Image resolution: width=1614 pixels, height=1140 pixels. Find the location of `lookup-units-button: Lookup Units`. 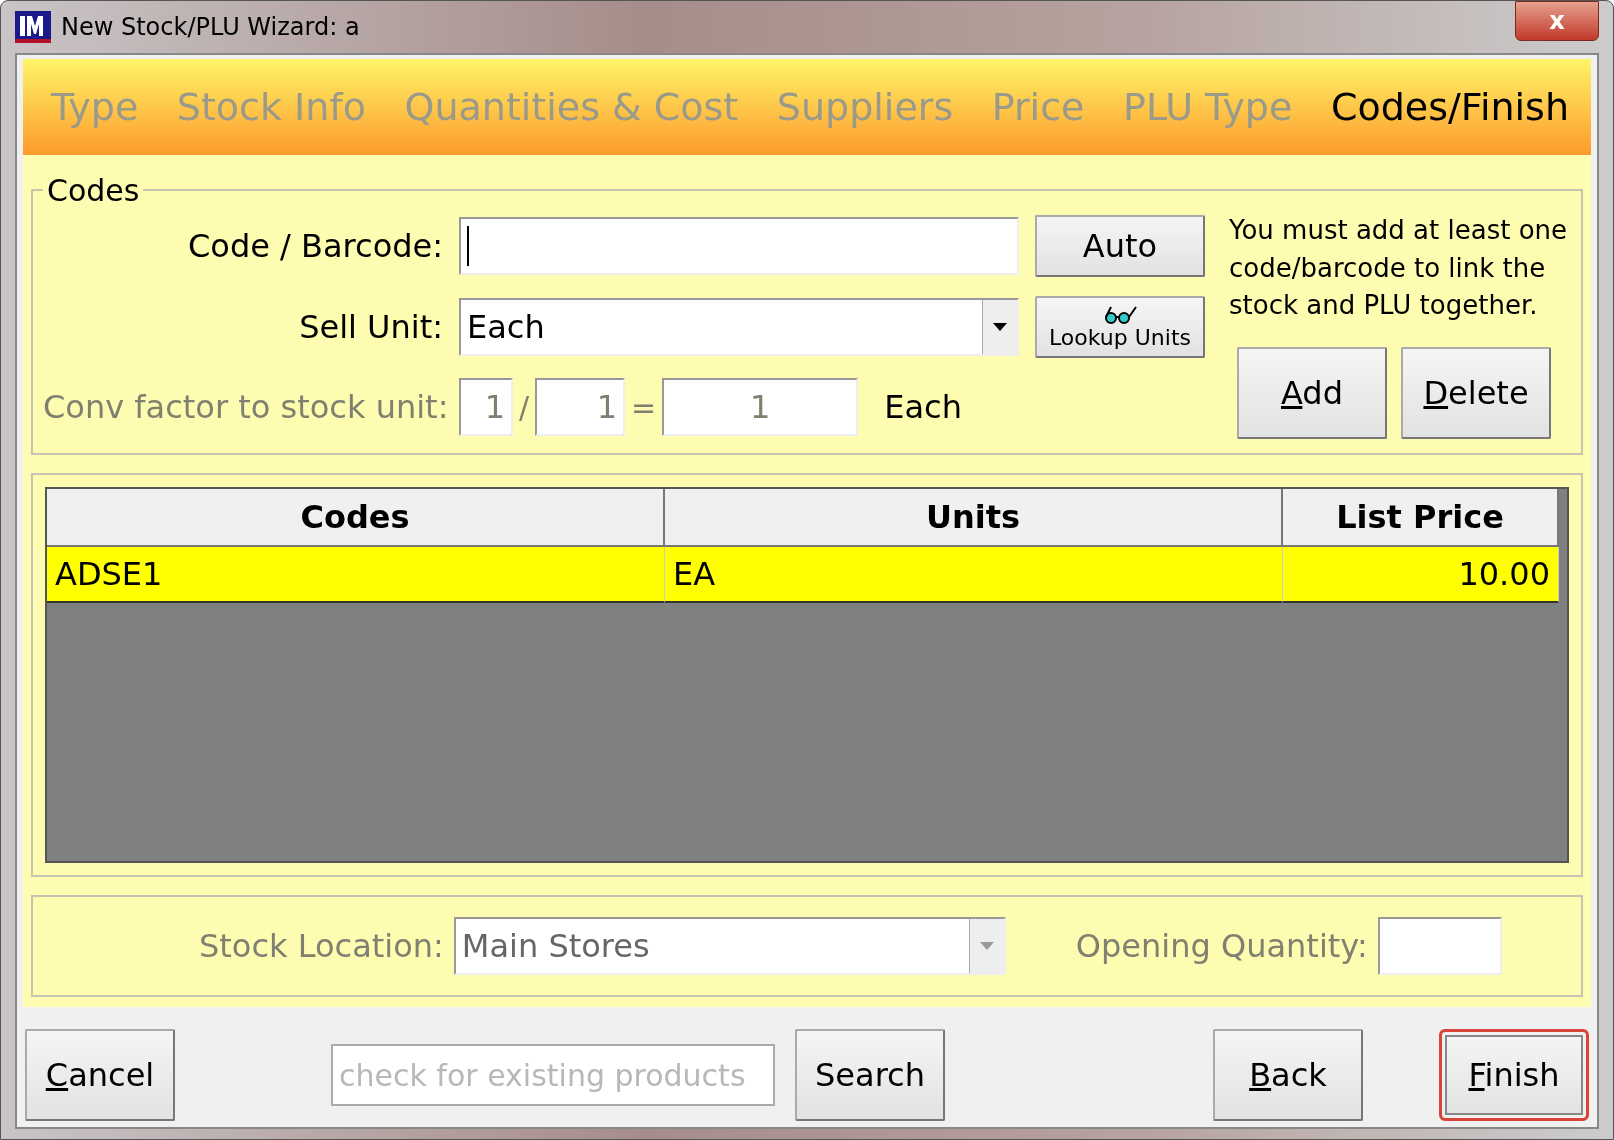

lookup-units-button: Lookup Units is located at coordinates (1120, 327).